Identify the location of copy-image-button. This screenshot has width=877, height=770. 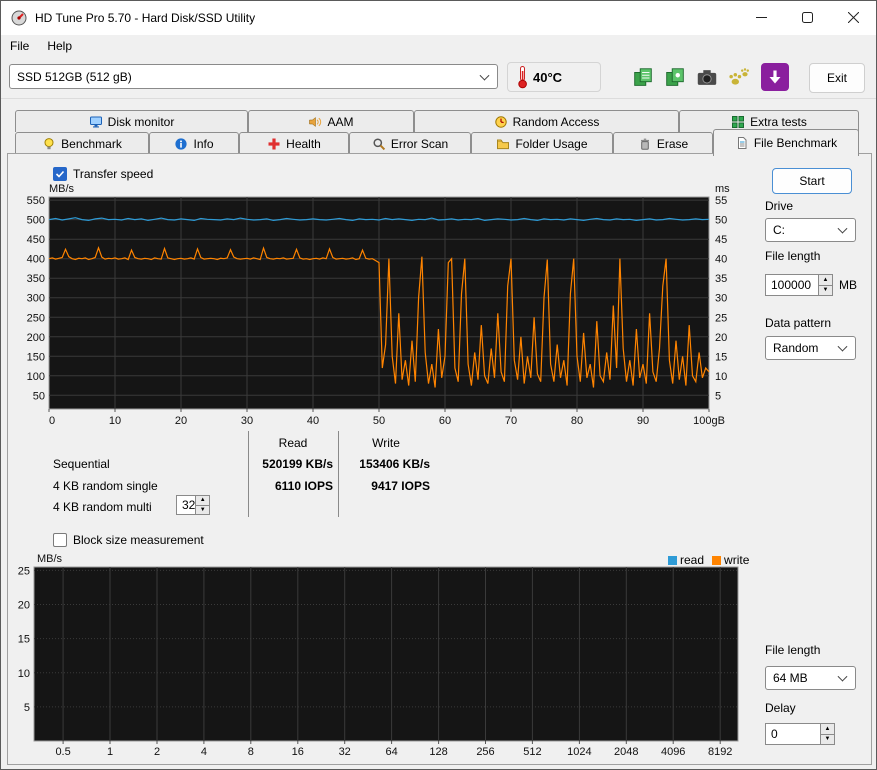
(674, 77).